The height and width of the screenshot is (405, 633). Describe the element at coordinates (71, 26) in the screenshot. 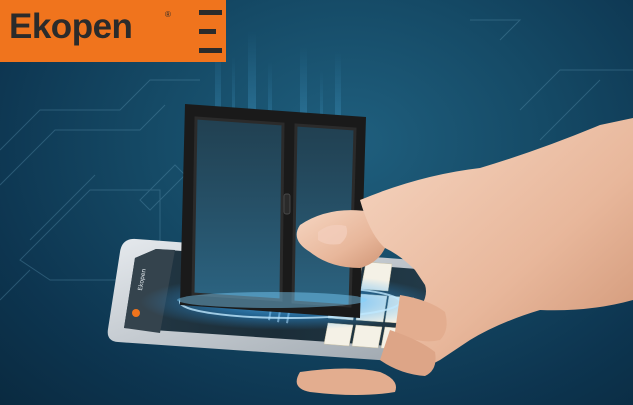

I see `logo-wordmark: Ekopen` at that location.